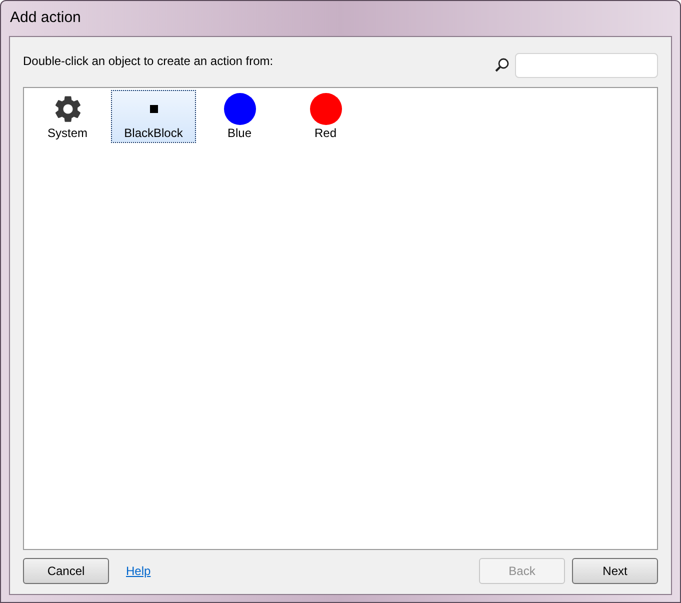 The height and width of the screenshot is (603, 681). What do you see at coordinates (154, 109) in the screenshot?
I see `square-icon` at bounding box center [154, 109].